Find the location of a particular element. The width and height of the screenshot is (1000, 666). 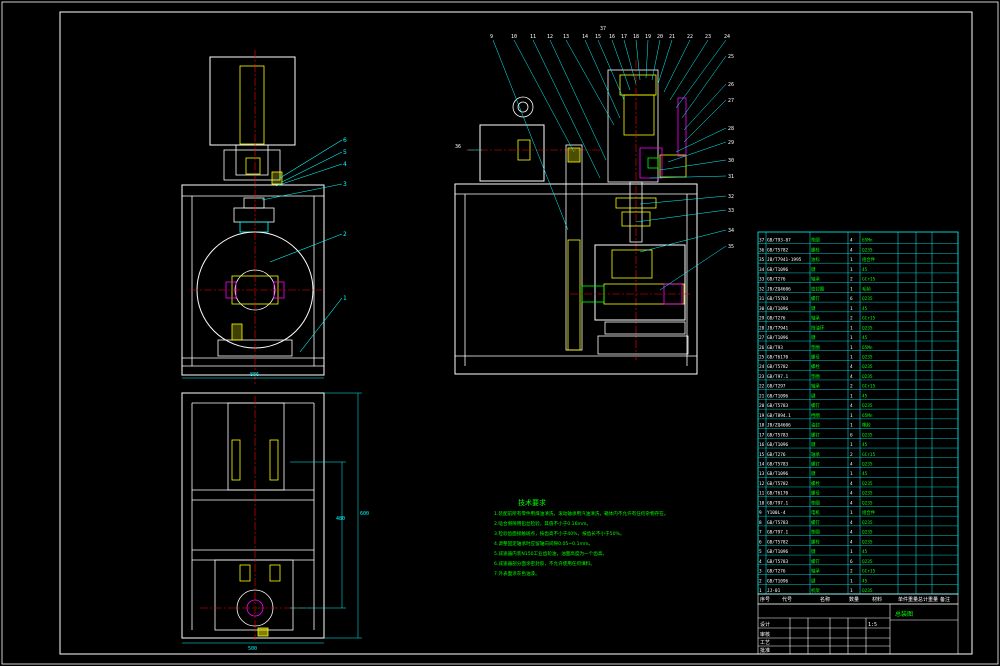

parts-cell: 30 is located at coordinates (762, 309).